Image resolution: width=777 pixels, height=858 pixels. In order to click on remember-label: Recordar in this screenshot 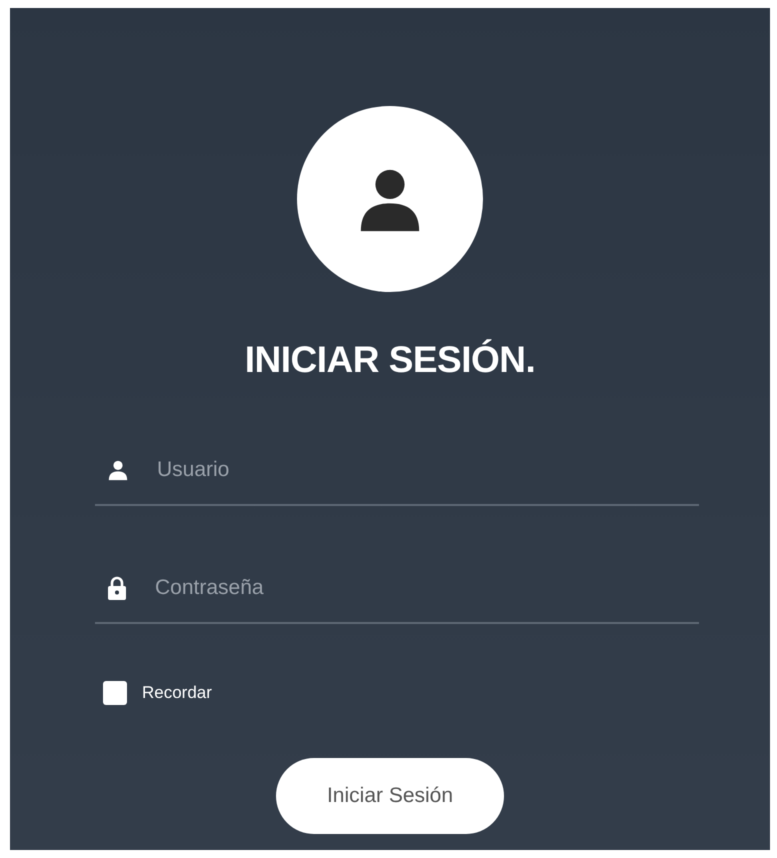, I will do `click(177, 693)`.